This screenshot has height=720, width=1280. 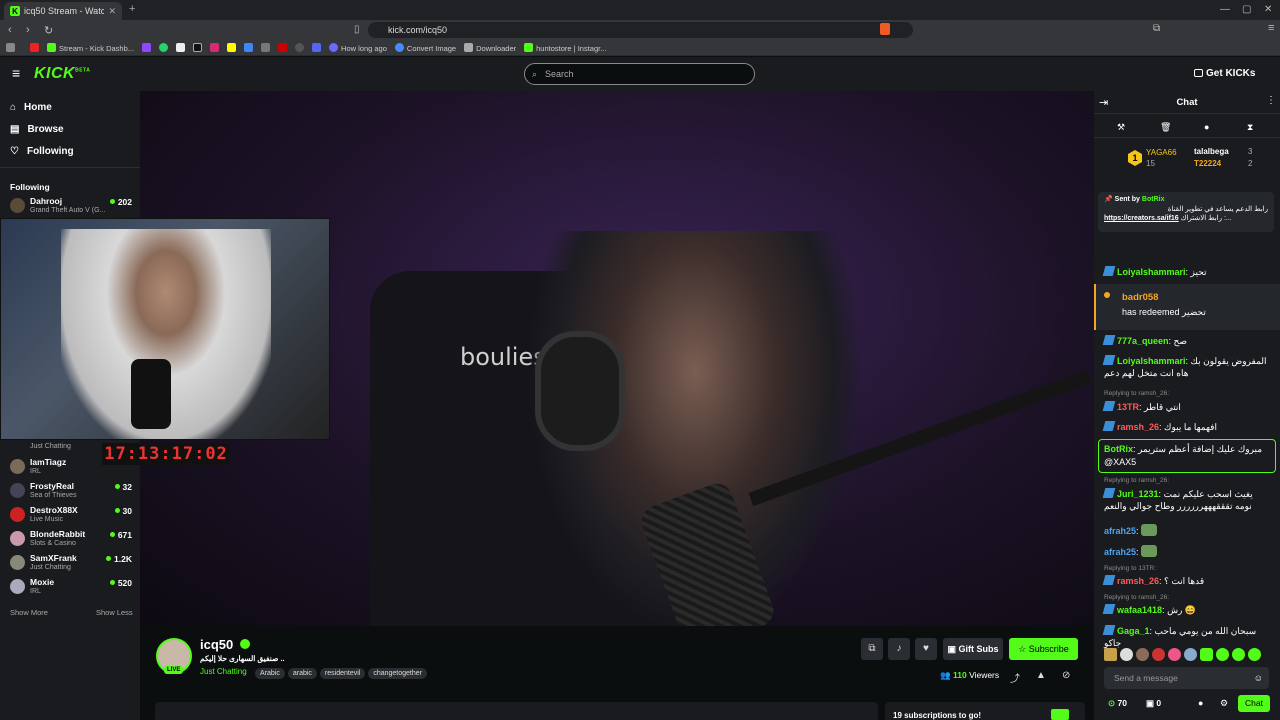 What do you see at coordinates (1246, 9) in the screenshot?
I see `maximize-icon: ▢` at bounding box center [1246, 9].